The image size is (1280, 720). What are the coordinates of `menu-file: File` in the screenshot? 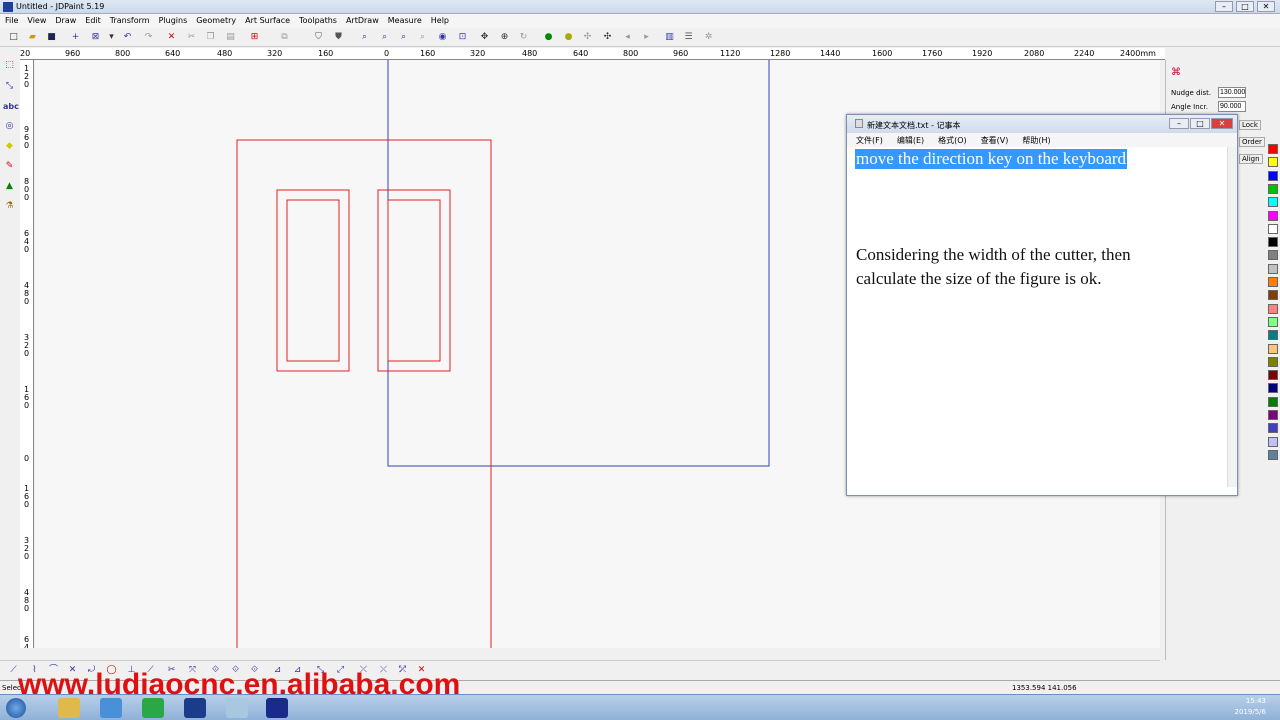 It's located at (11, 19).